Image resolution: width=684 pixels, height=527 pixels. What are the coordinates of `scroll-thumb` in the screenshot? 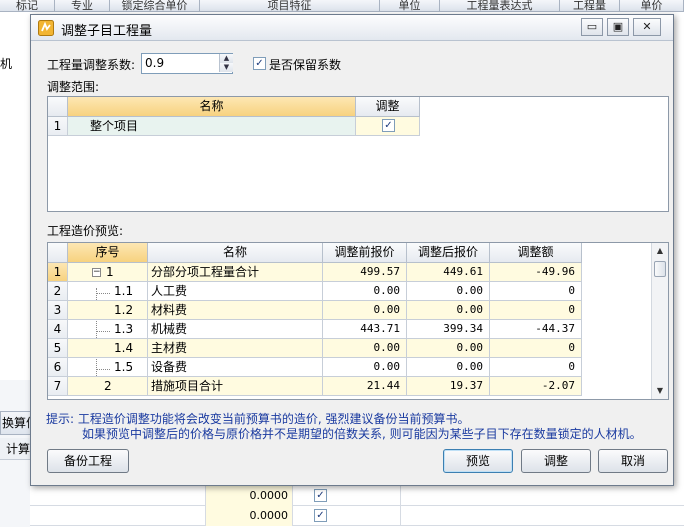 It's located at (660, 269).